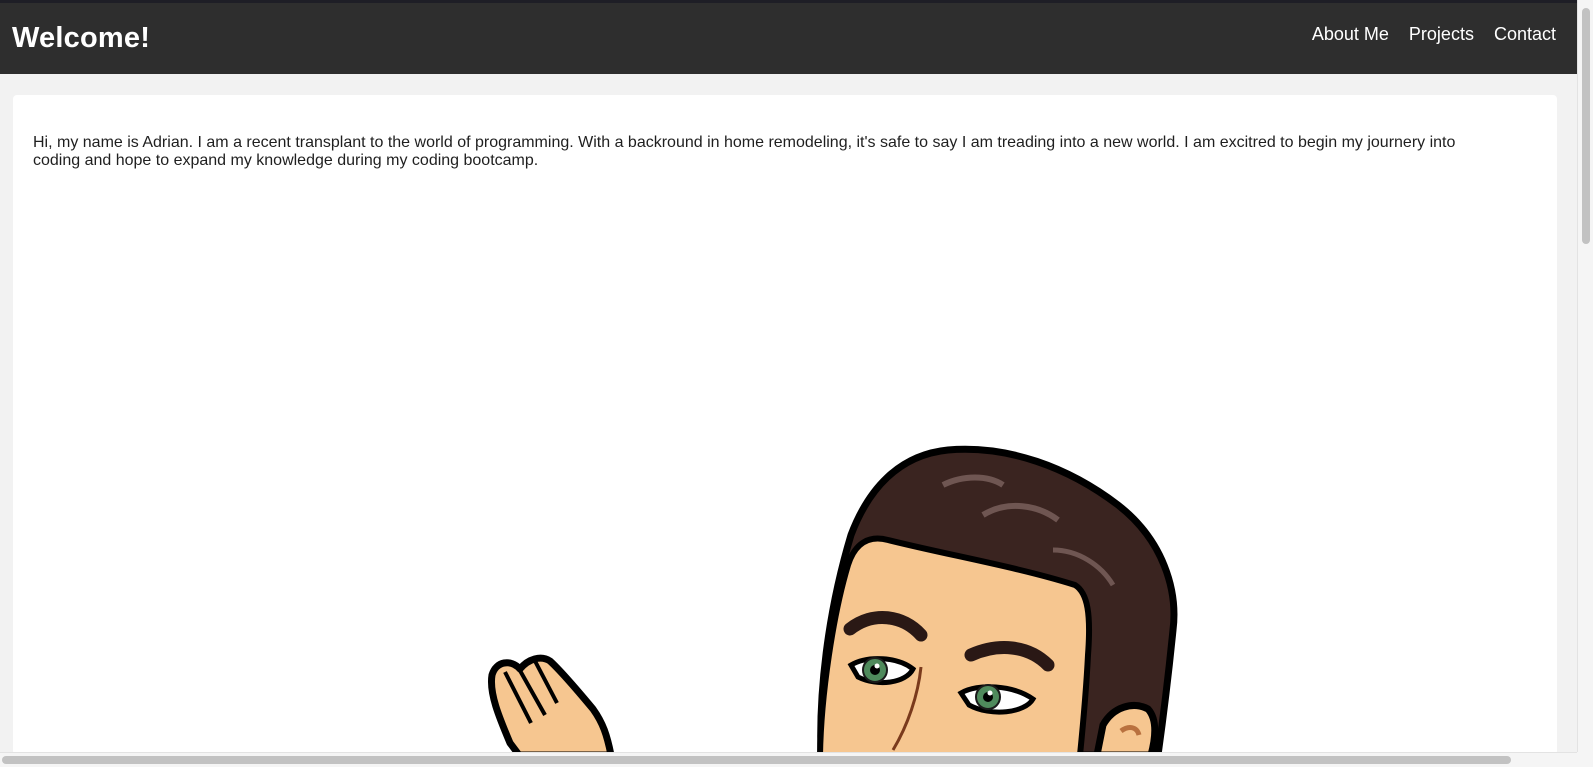 The height and width of the screenshot is (767, 1593). Describe the element at coordinates (997, 600) in the screenshot. I see `avatar-head` at that location.